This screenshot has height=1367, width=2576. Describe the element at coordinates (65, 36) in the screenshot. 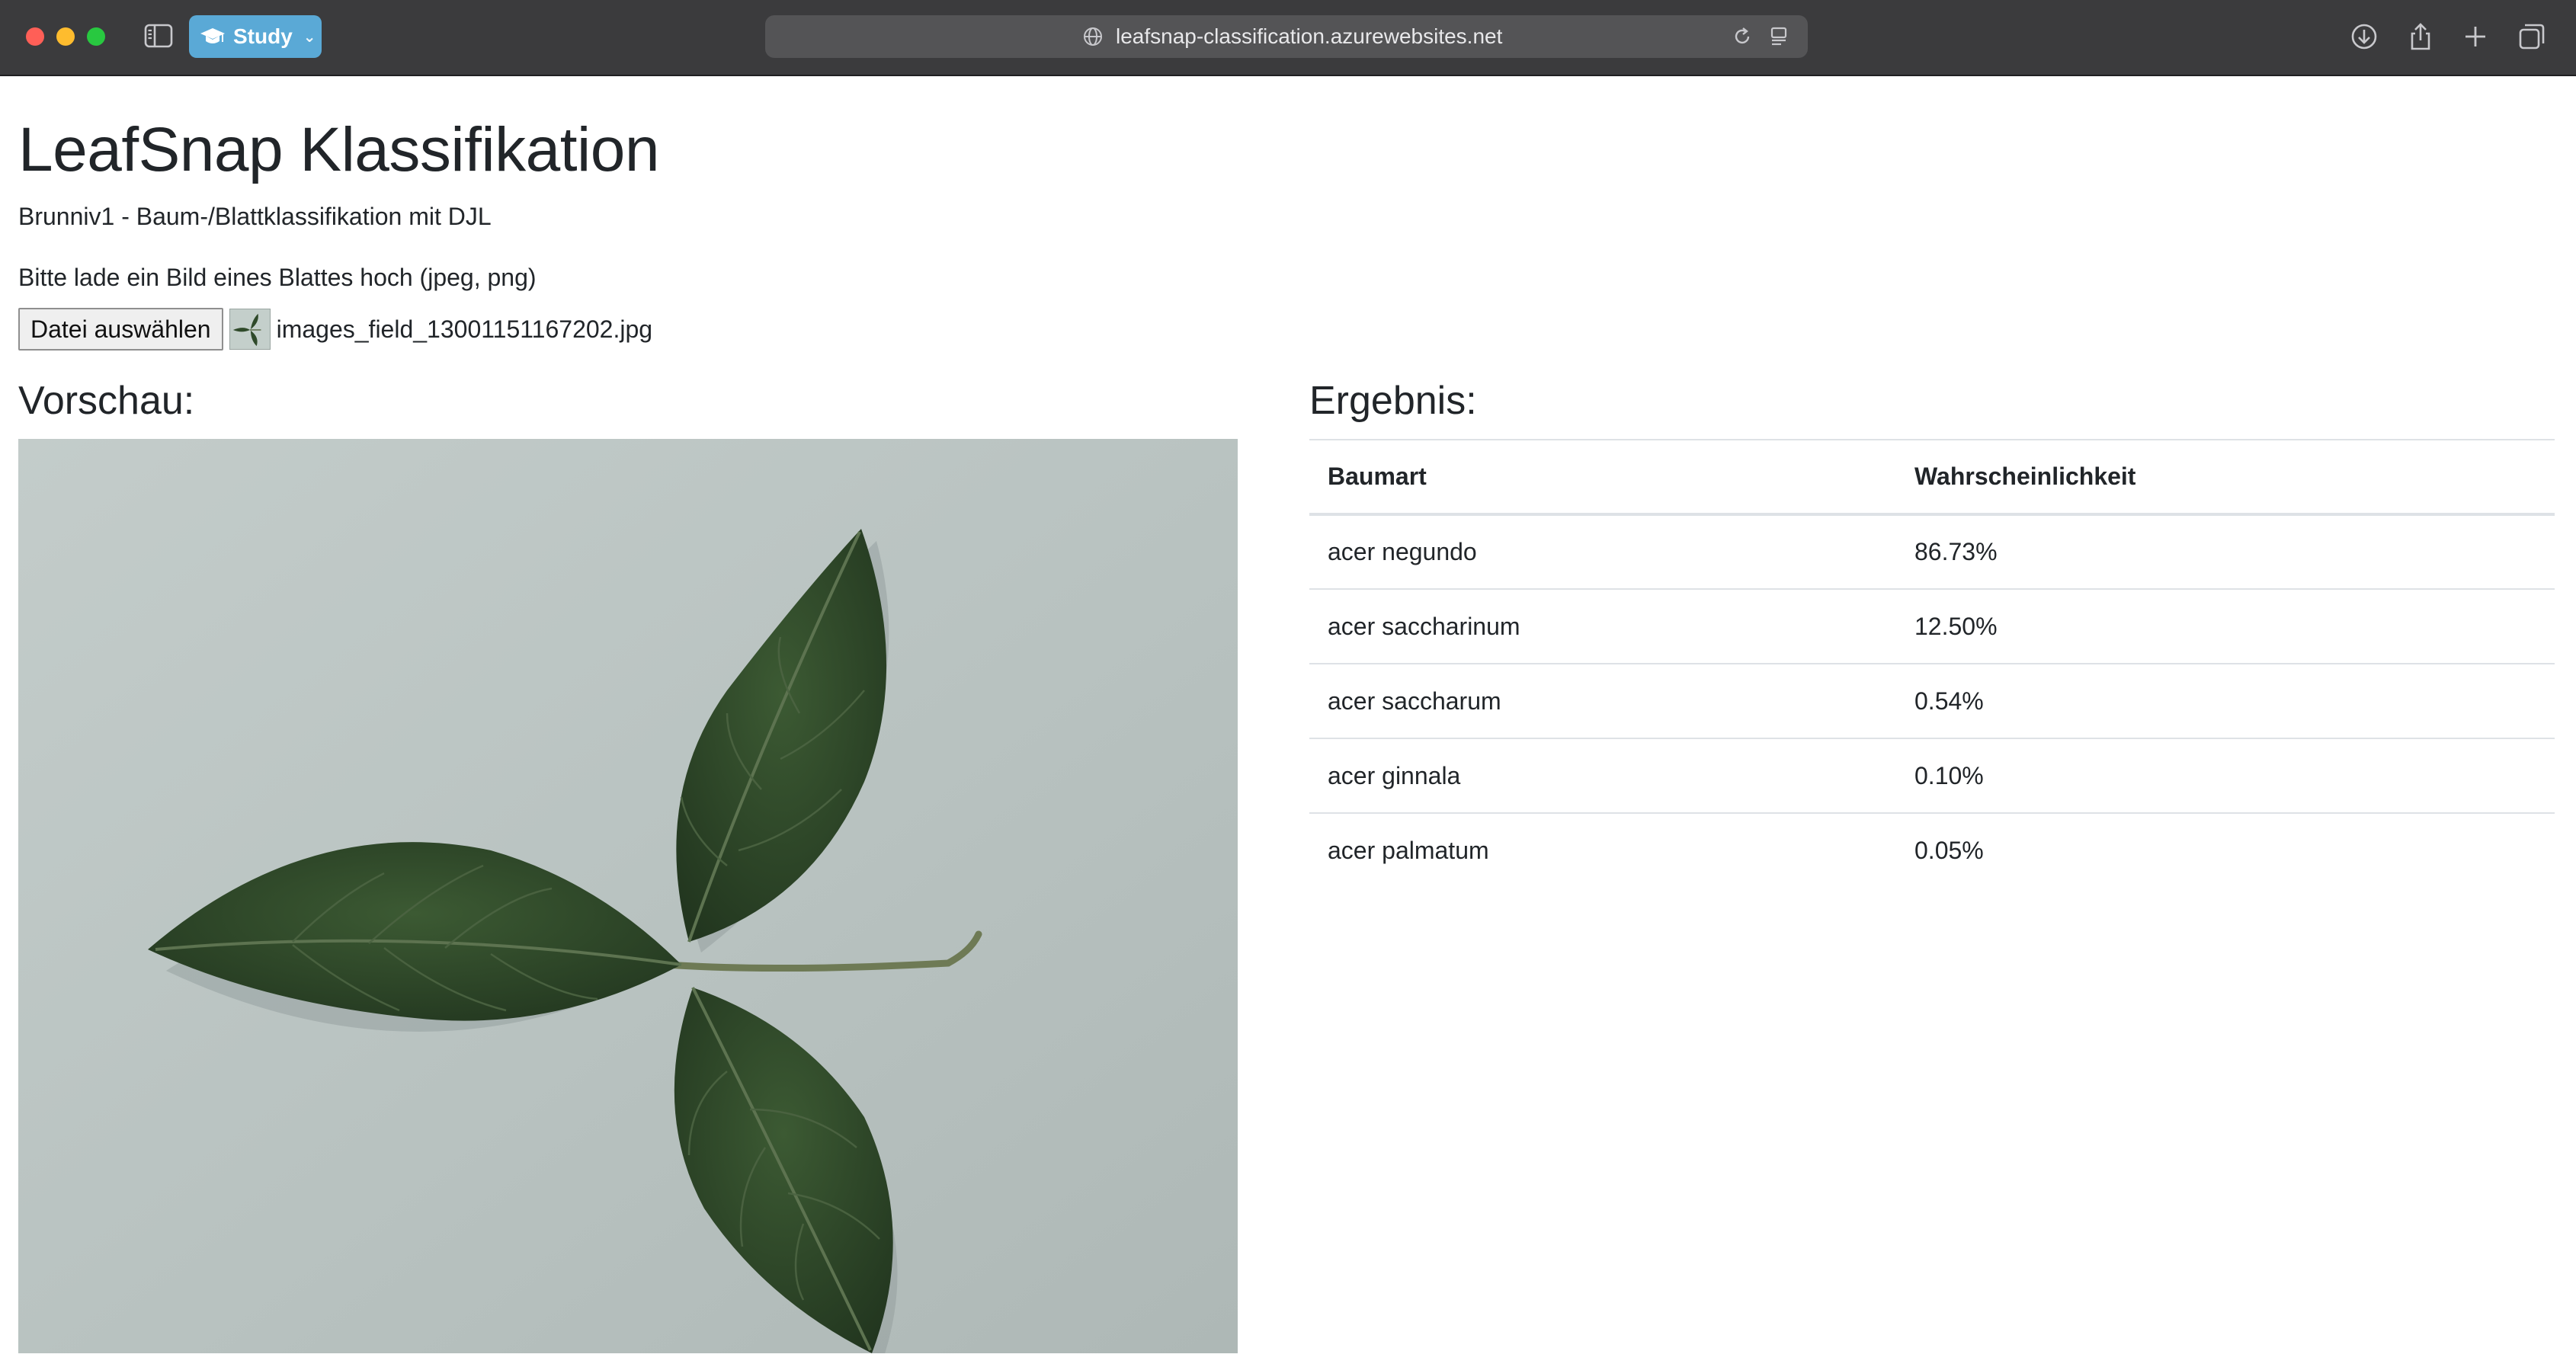

I see `minimize-window-button` at that location.